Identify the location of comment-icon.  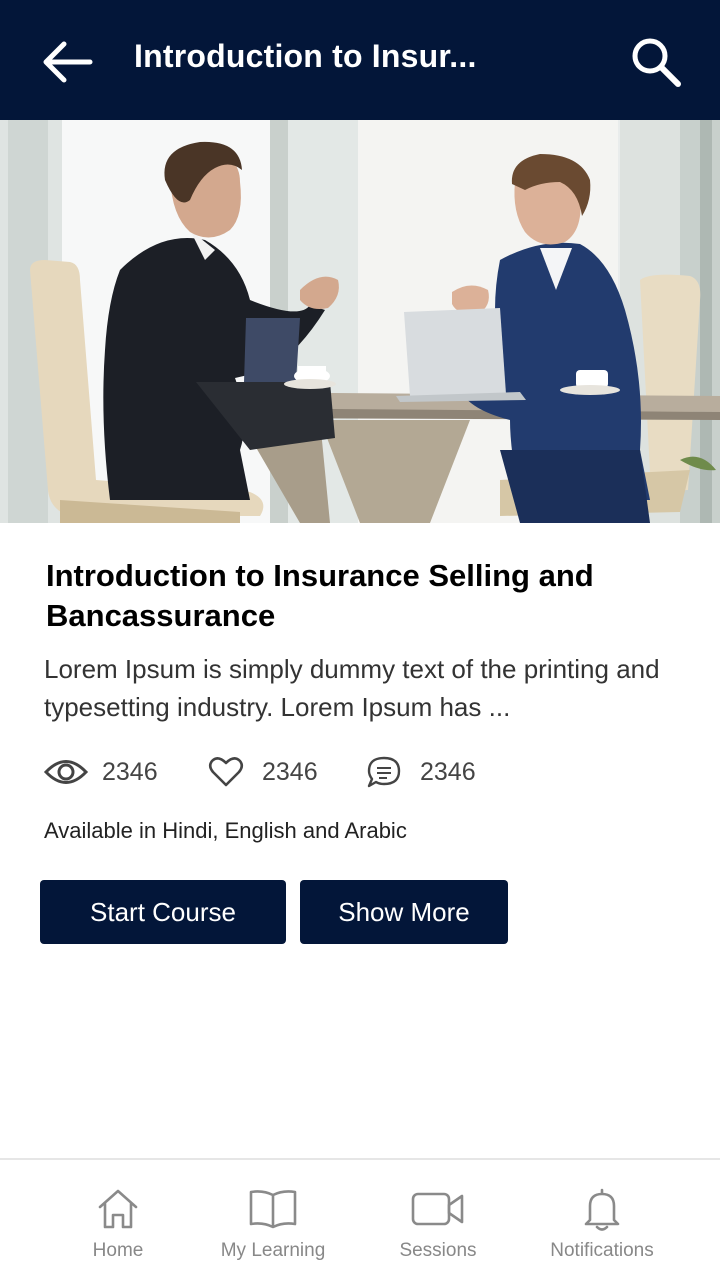
(384, 772).